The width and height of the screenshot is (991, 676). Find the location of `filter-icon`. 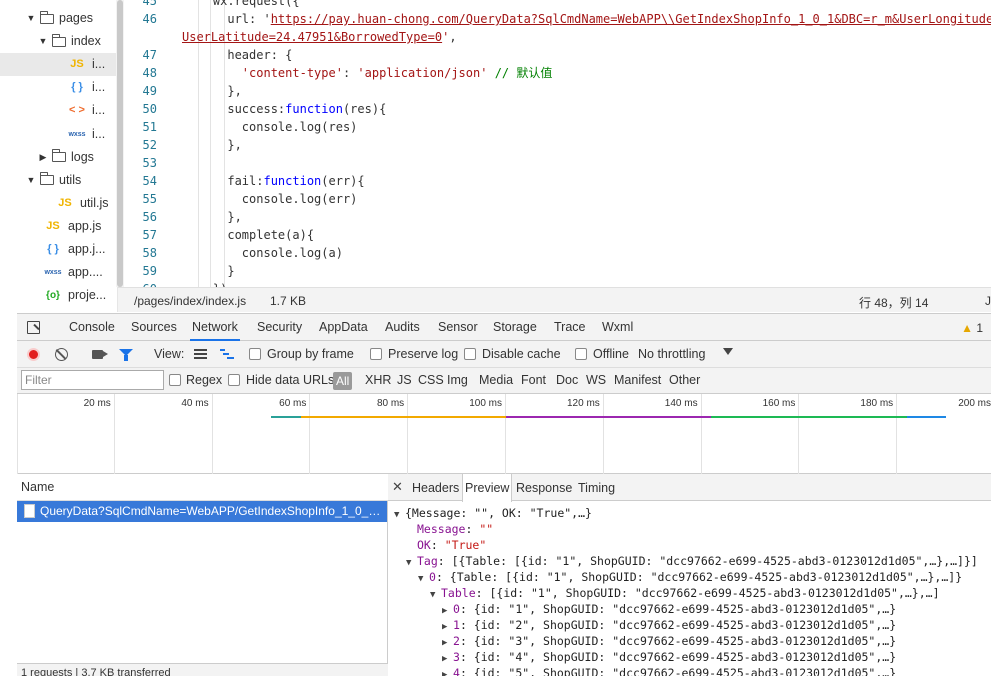

filter-icon is located at coordinates (126, 355).